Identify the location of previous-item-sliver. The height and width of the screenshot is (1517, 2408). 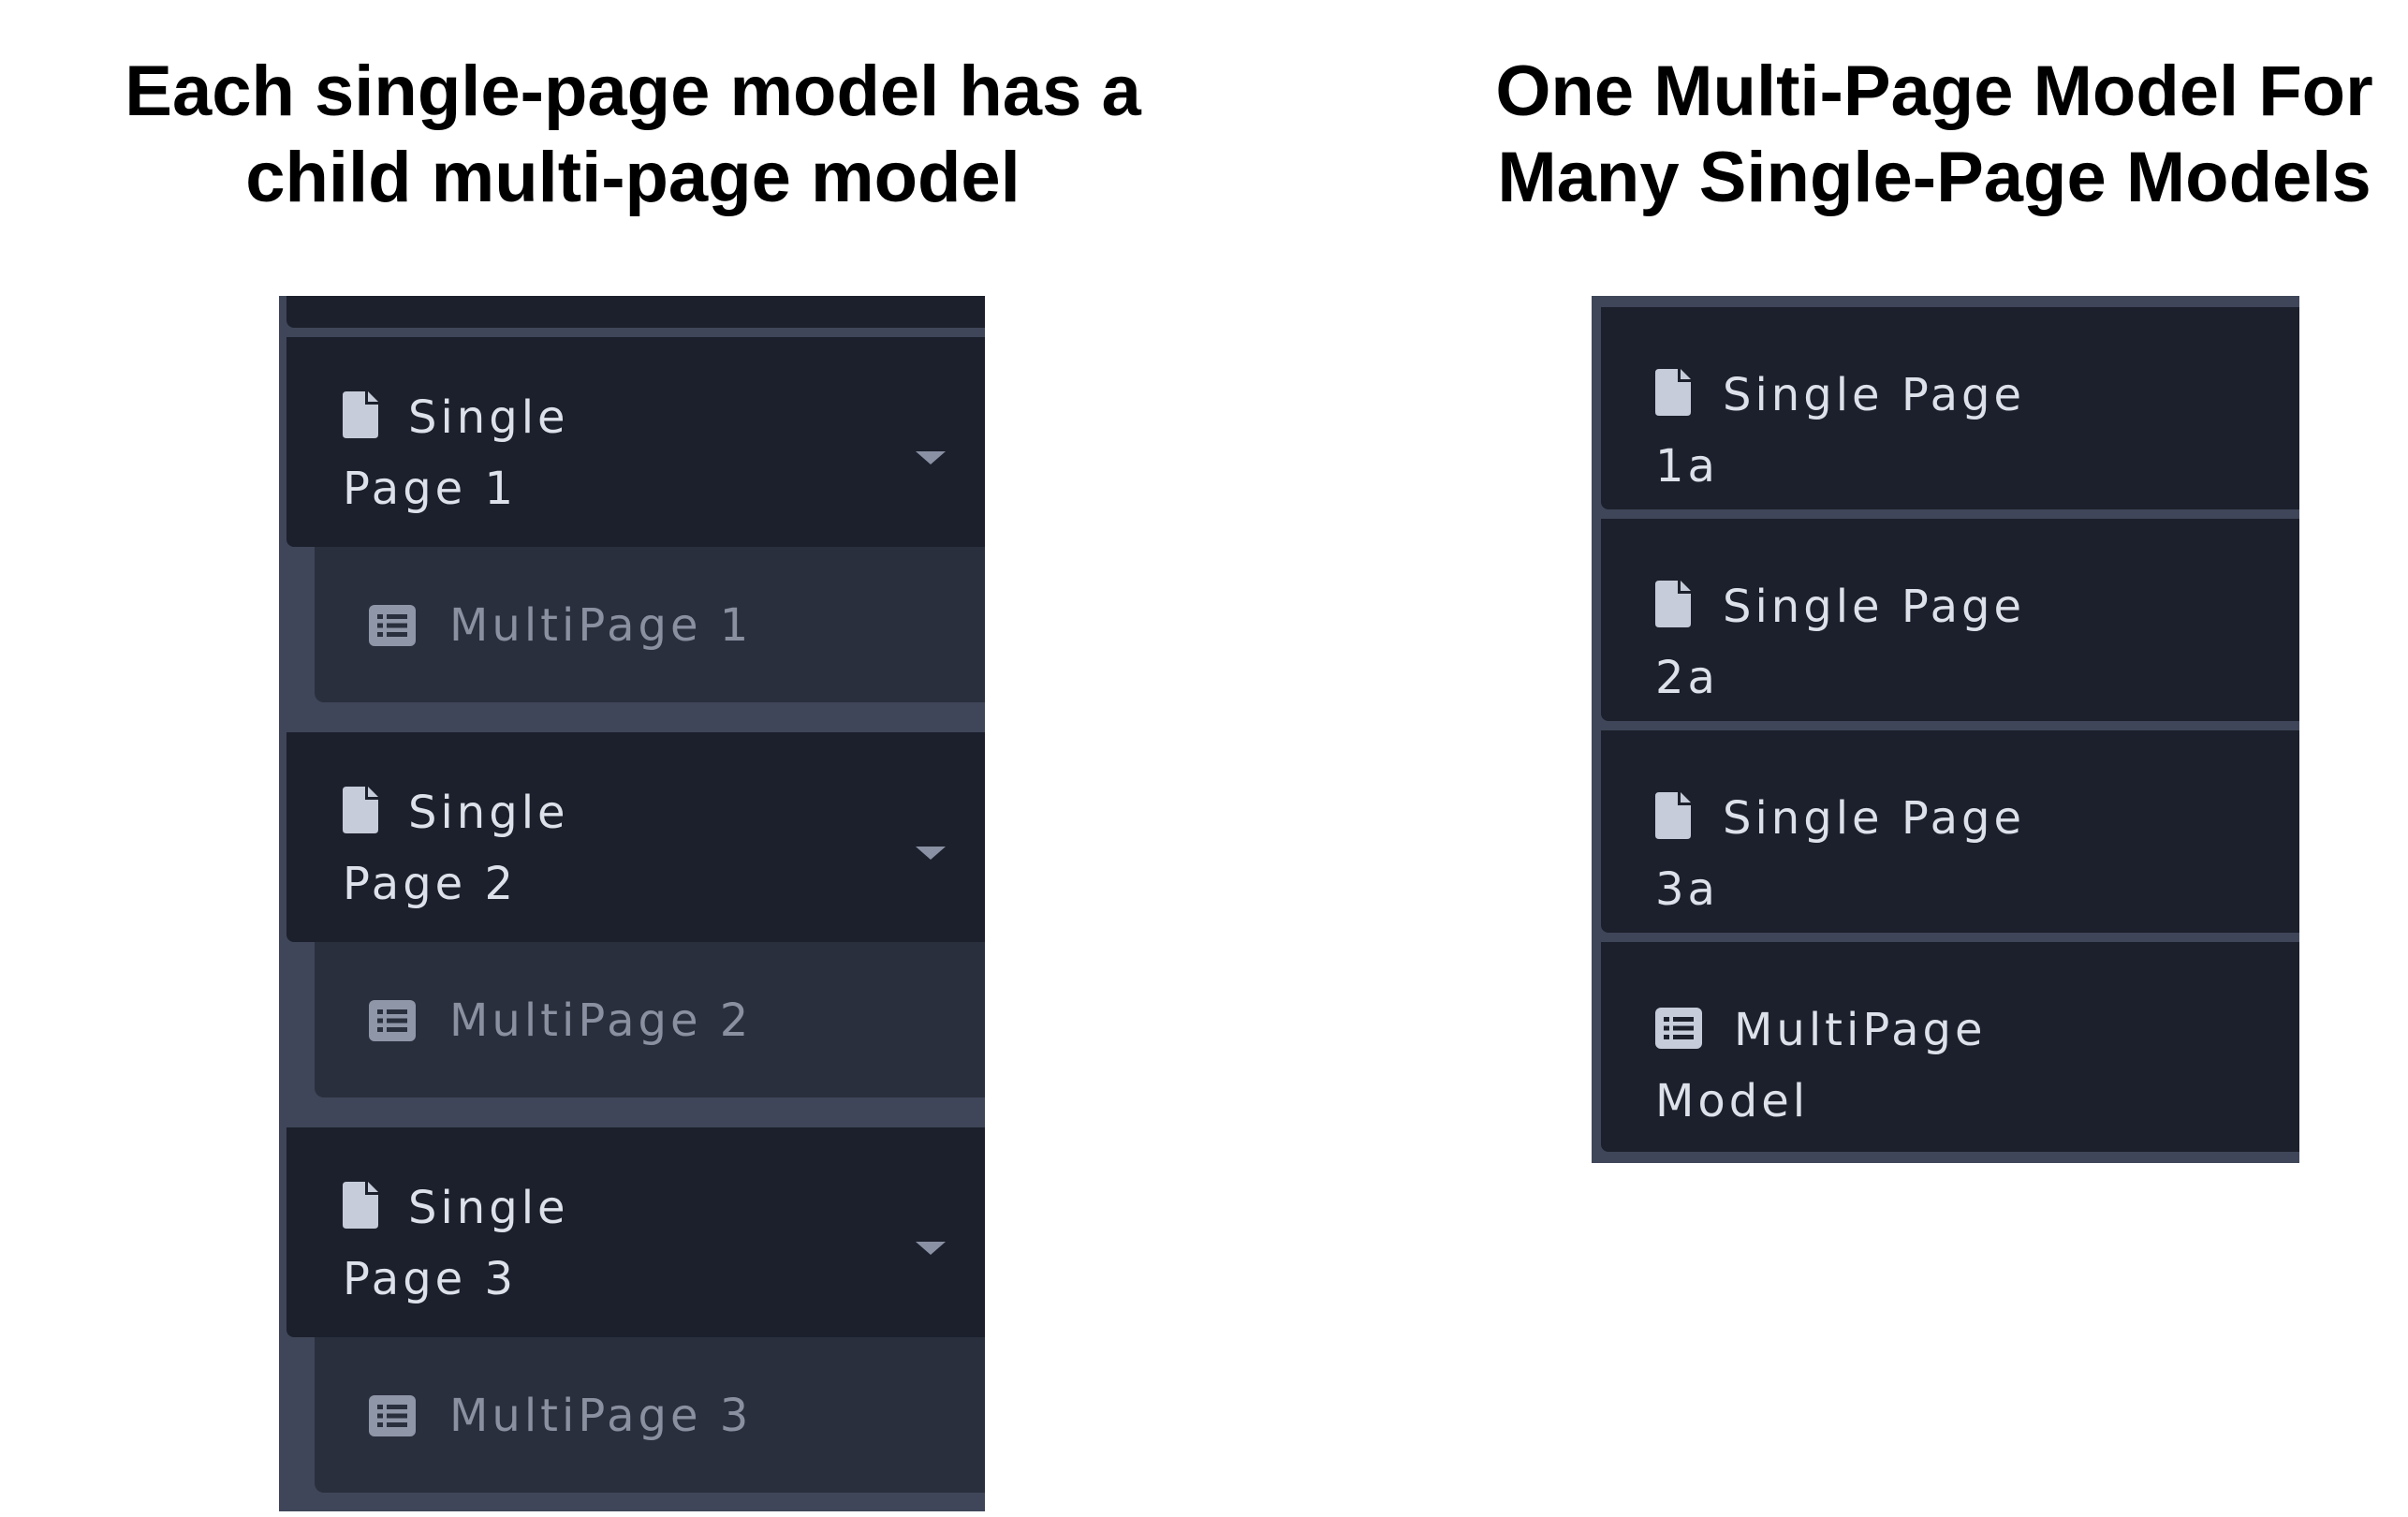
(635, 312).